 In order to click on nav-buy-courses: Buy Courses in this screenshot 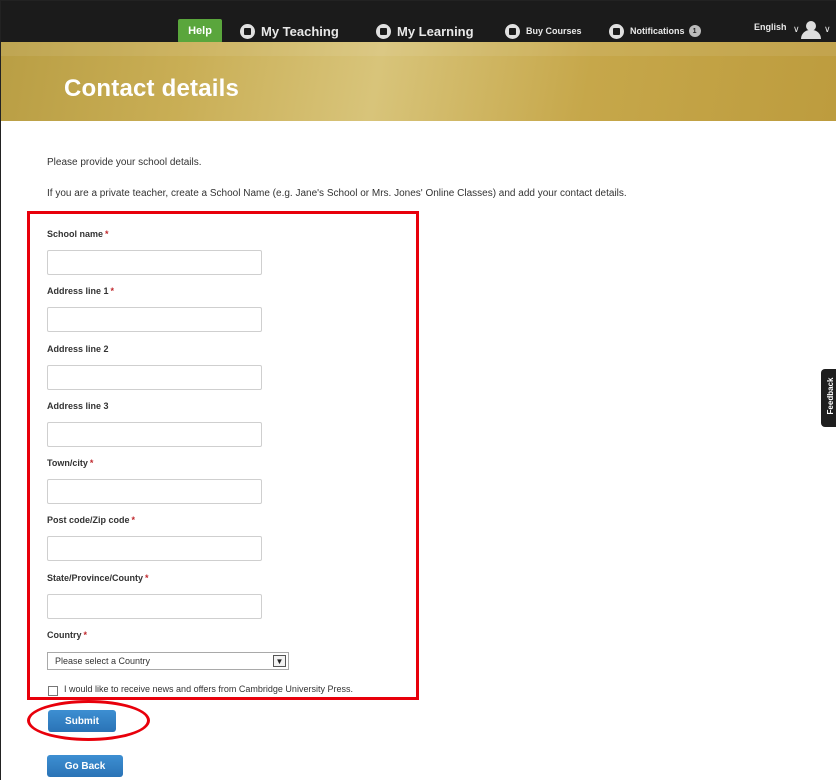, I will do `click(543, 31)`.